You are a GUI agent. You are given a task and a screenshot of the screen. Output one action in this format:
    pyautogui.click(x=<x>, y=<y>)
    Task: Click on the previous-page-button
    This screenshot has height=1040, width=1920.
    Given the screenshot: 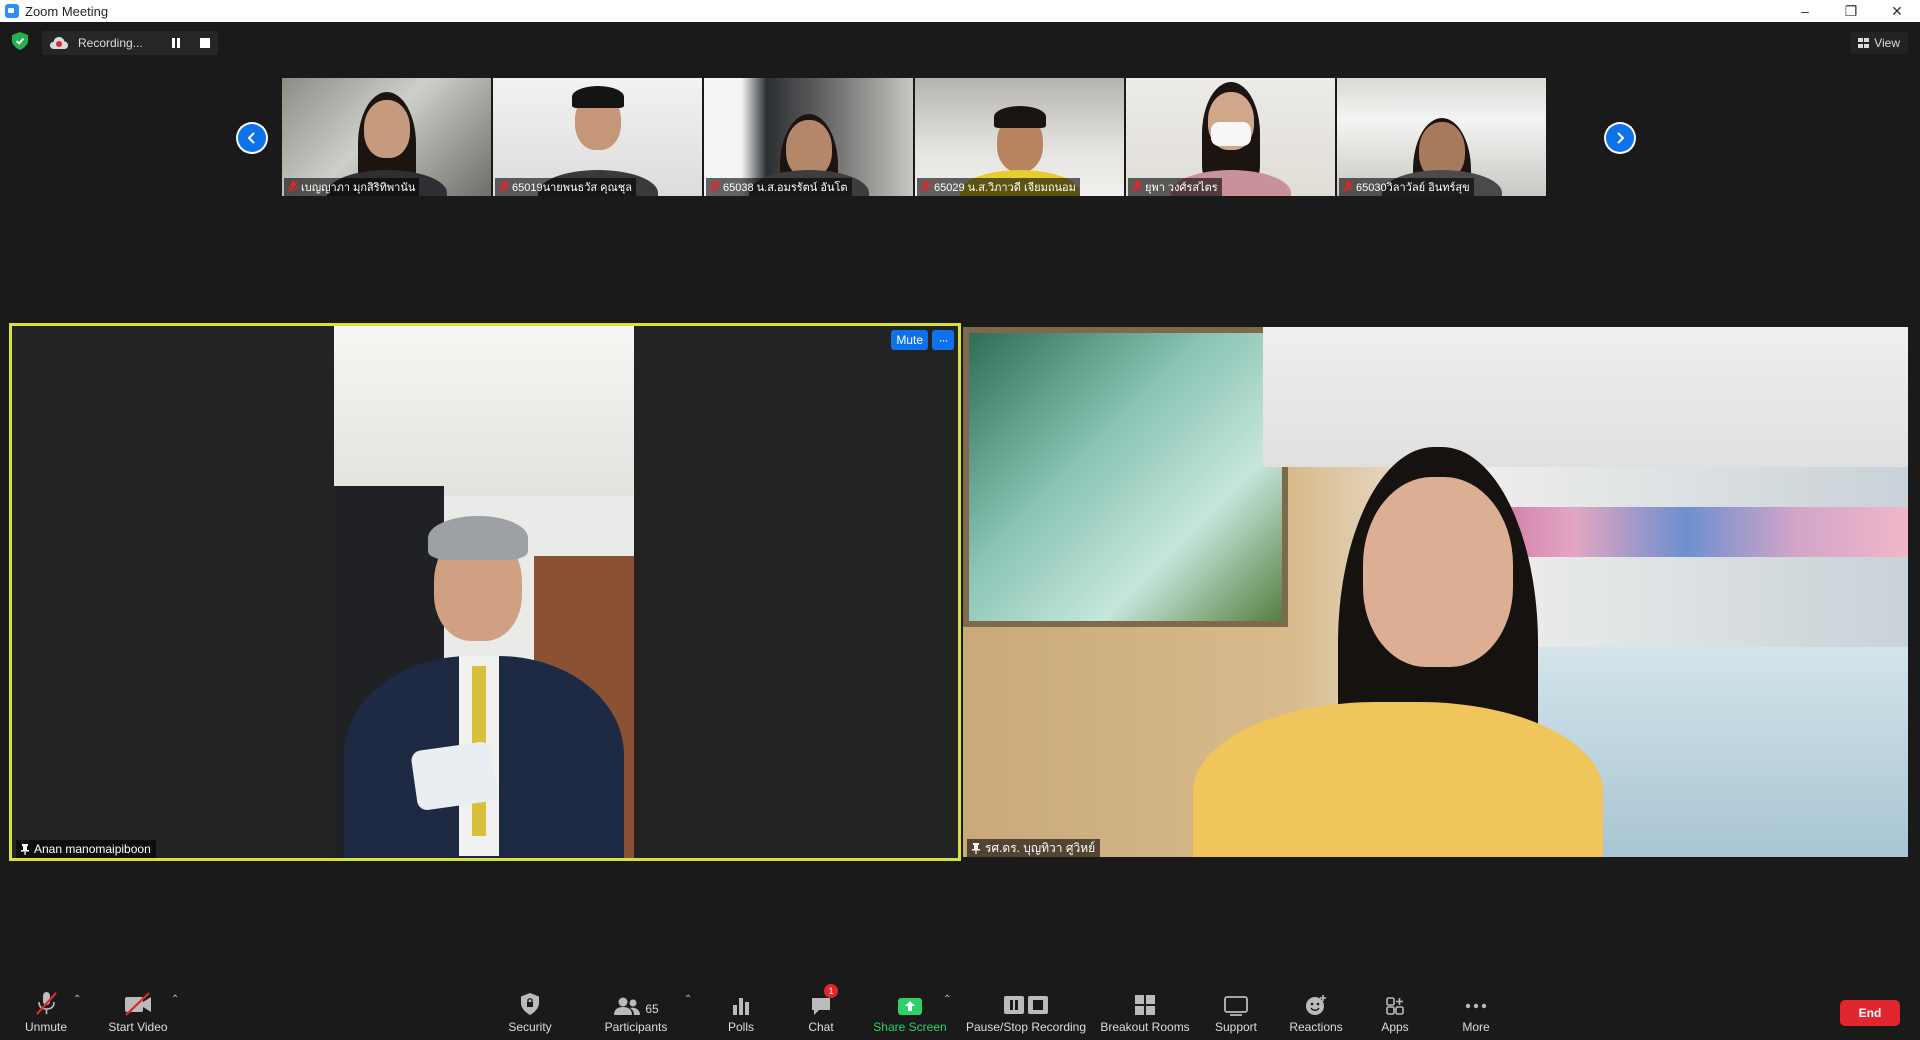 What is the action you would take?
    pyautogui.click(x=252, y=138)
    